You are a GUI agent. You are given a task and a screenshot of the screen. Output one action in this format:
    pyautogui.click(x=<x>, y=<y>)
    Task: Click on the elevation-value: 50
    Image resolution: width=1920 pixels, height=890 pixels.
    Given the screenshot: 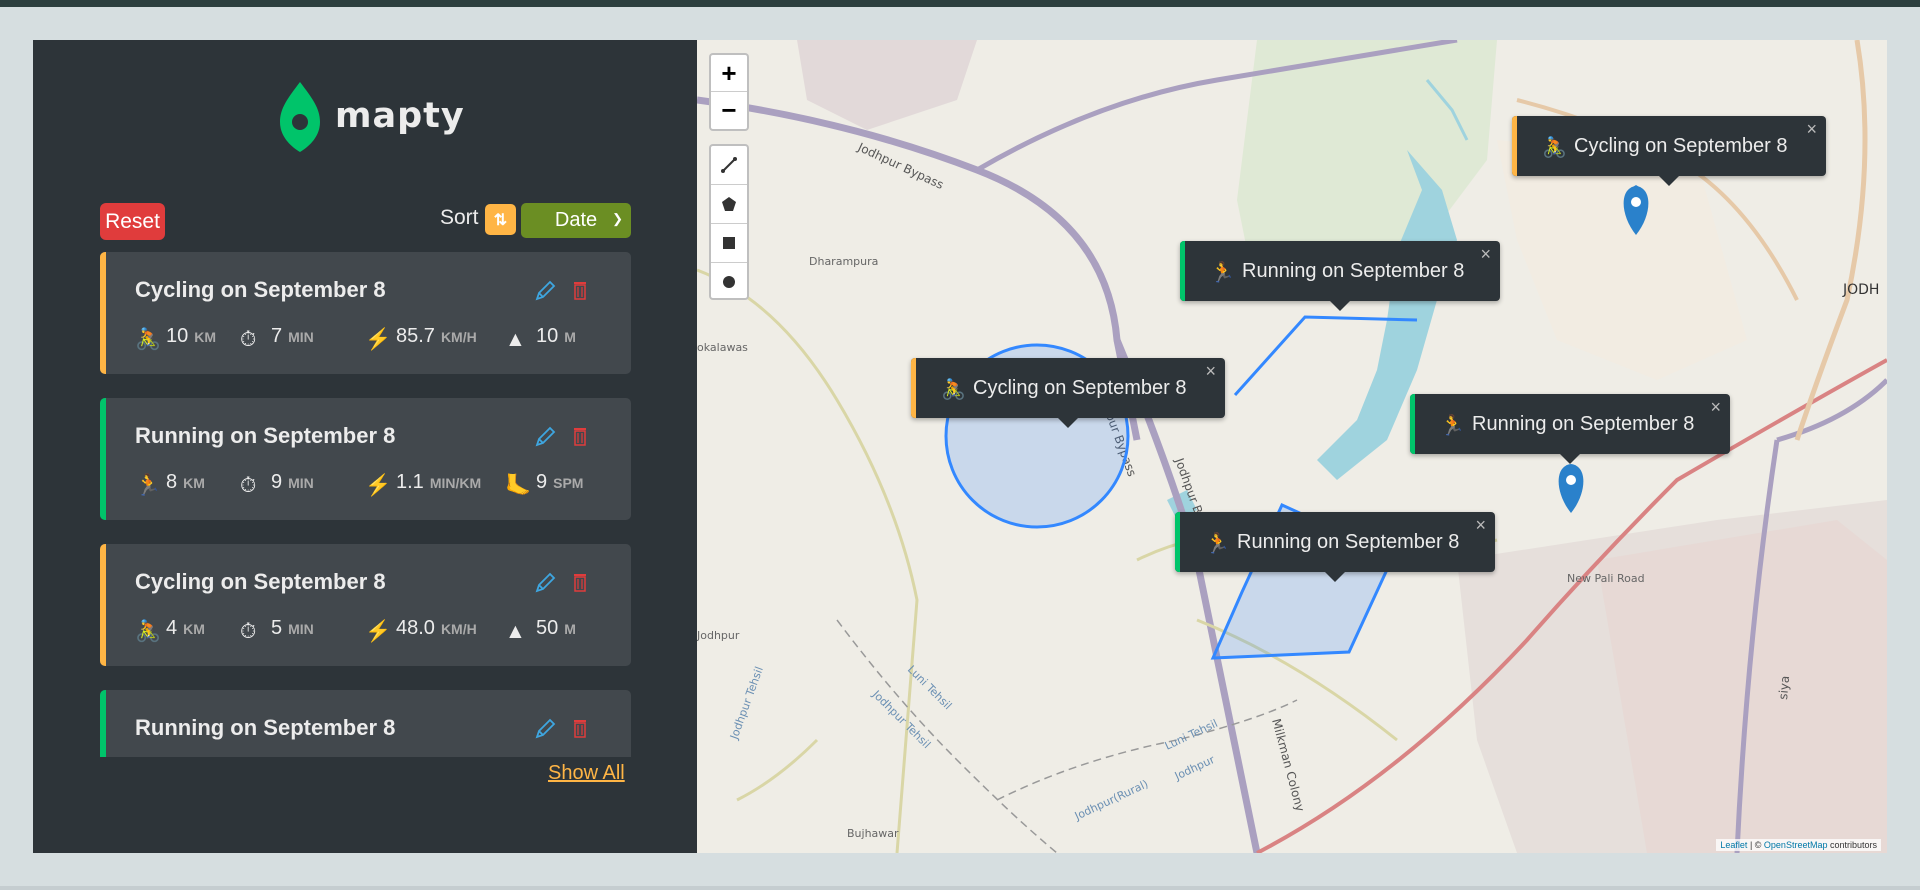 What is the action you would take?
    pyautogui.click(x=547, y=628)
    